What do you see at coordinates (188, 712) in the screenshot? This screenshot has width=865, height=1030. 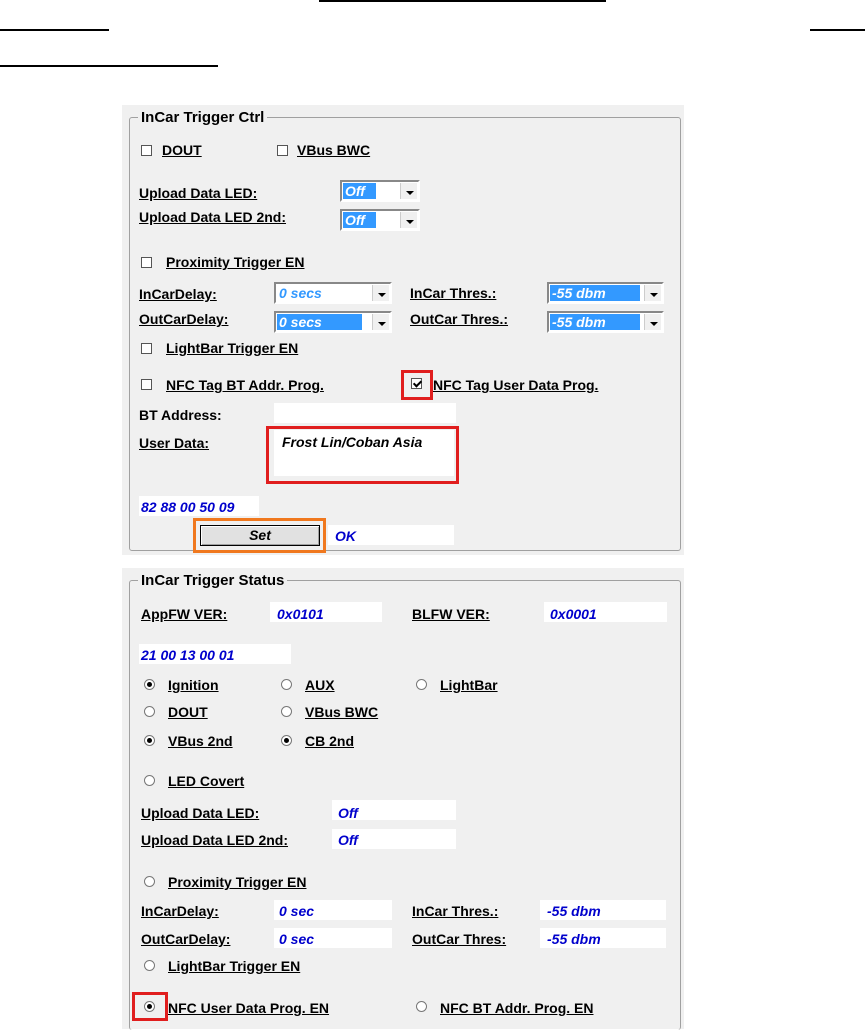 I see `dout-status-label: DOUT` at bounding box center [188, 712].